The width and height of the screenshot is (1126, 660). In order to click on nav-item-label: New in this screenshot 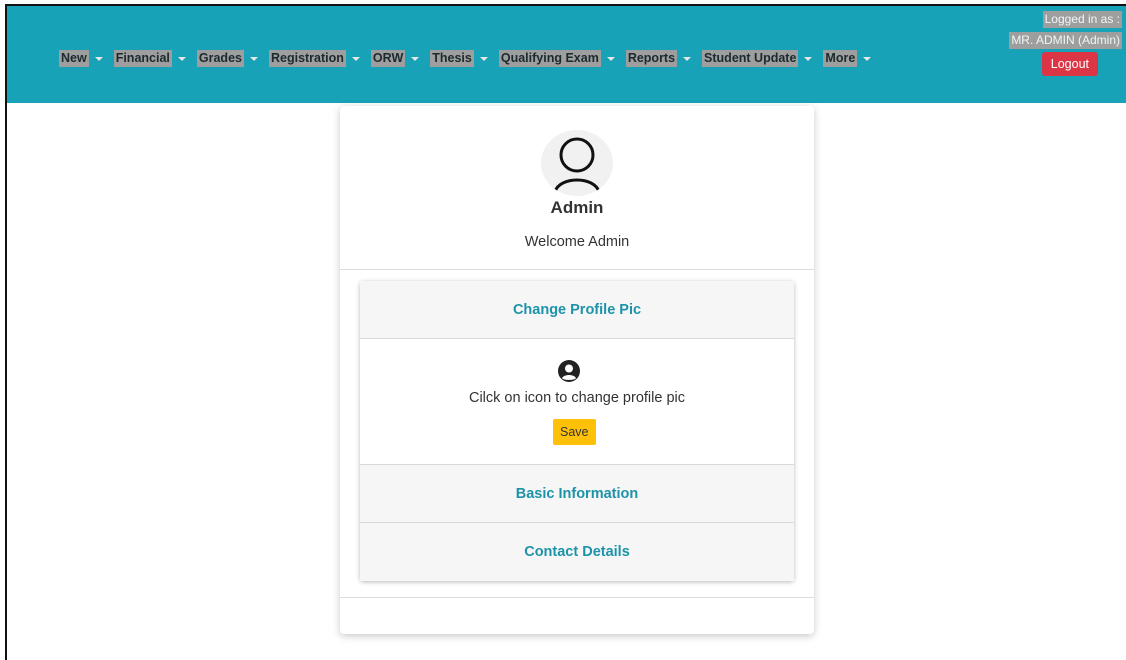, I will do `click(74, 58)`.